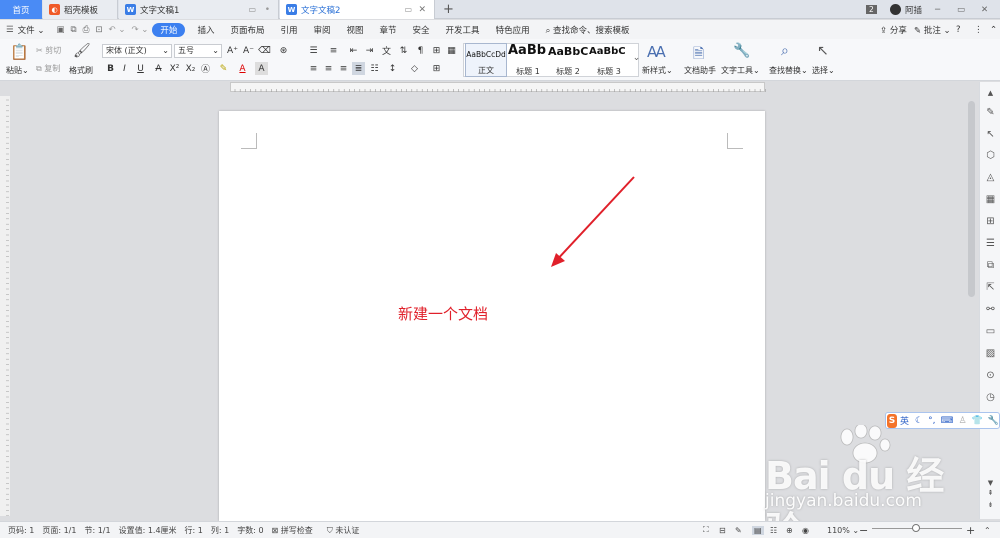 This screenshot has height=538, width=1000. Describe the element at coordinates (990, 397) in the screenshot. I see `history-icon: ◷` at that location.